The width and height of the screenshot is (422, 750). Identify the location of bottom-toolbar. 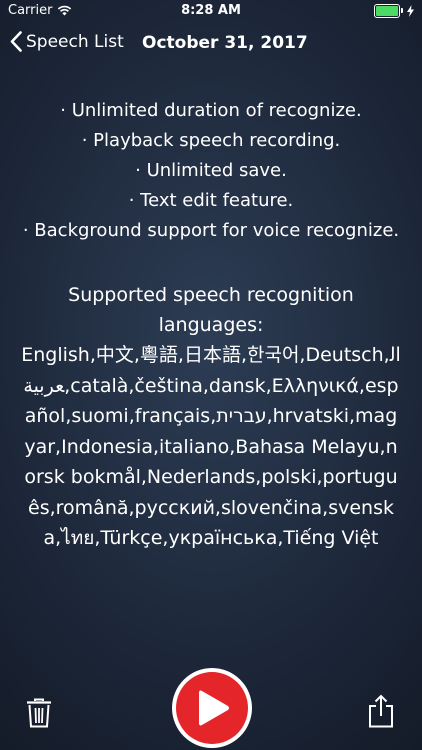
(211, 707).